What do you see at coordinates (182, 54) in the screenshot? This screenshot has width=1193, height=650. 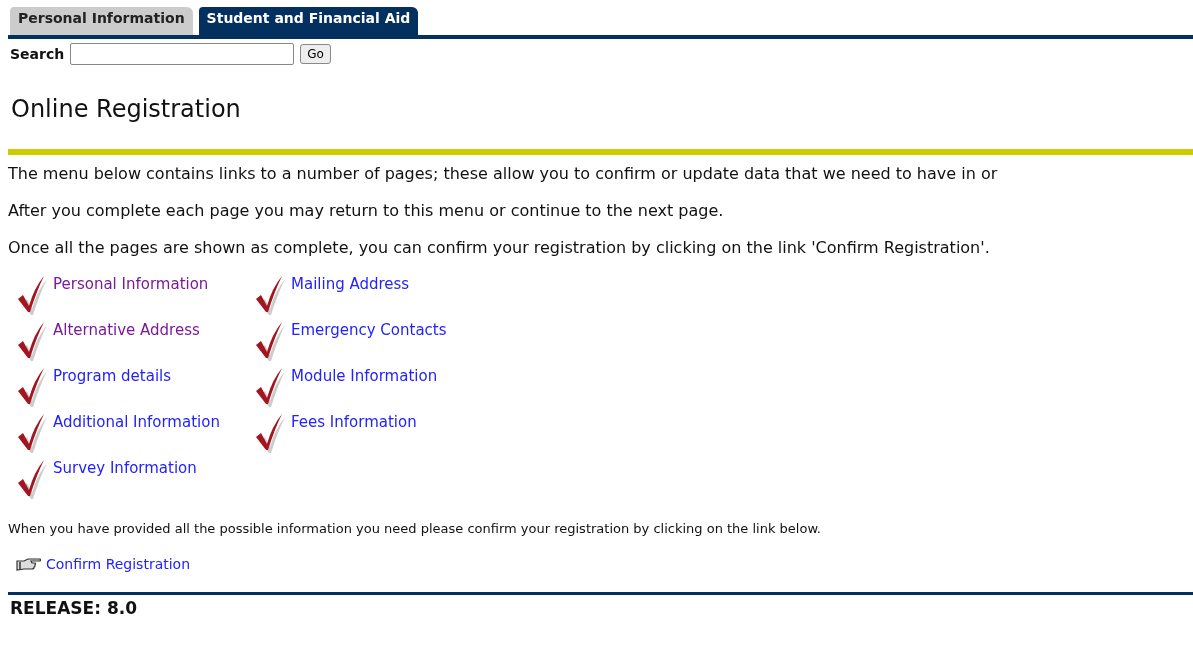 I see `search-field` at bounding box center [182, 54].